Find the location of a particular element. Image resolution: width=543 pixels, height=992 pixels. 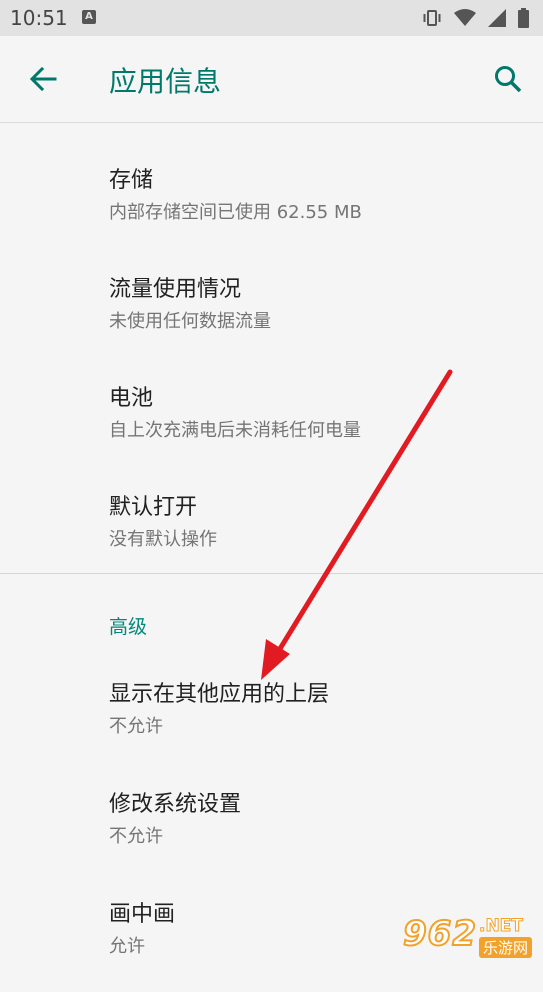

watermark-logo: 962 .NET 乐游网 is located at coordinates (468, 937).